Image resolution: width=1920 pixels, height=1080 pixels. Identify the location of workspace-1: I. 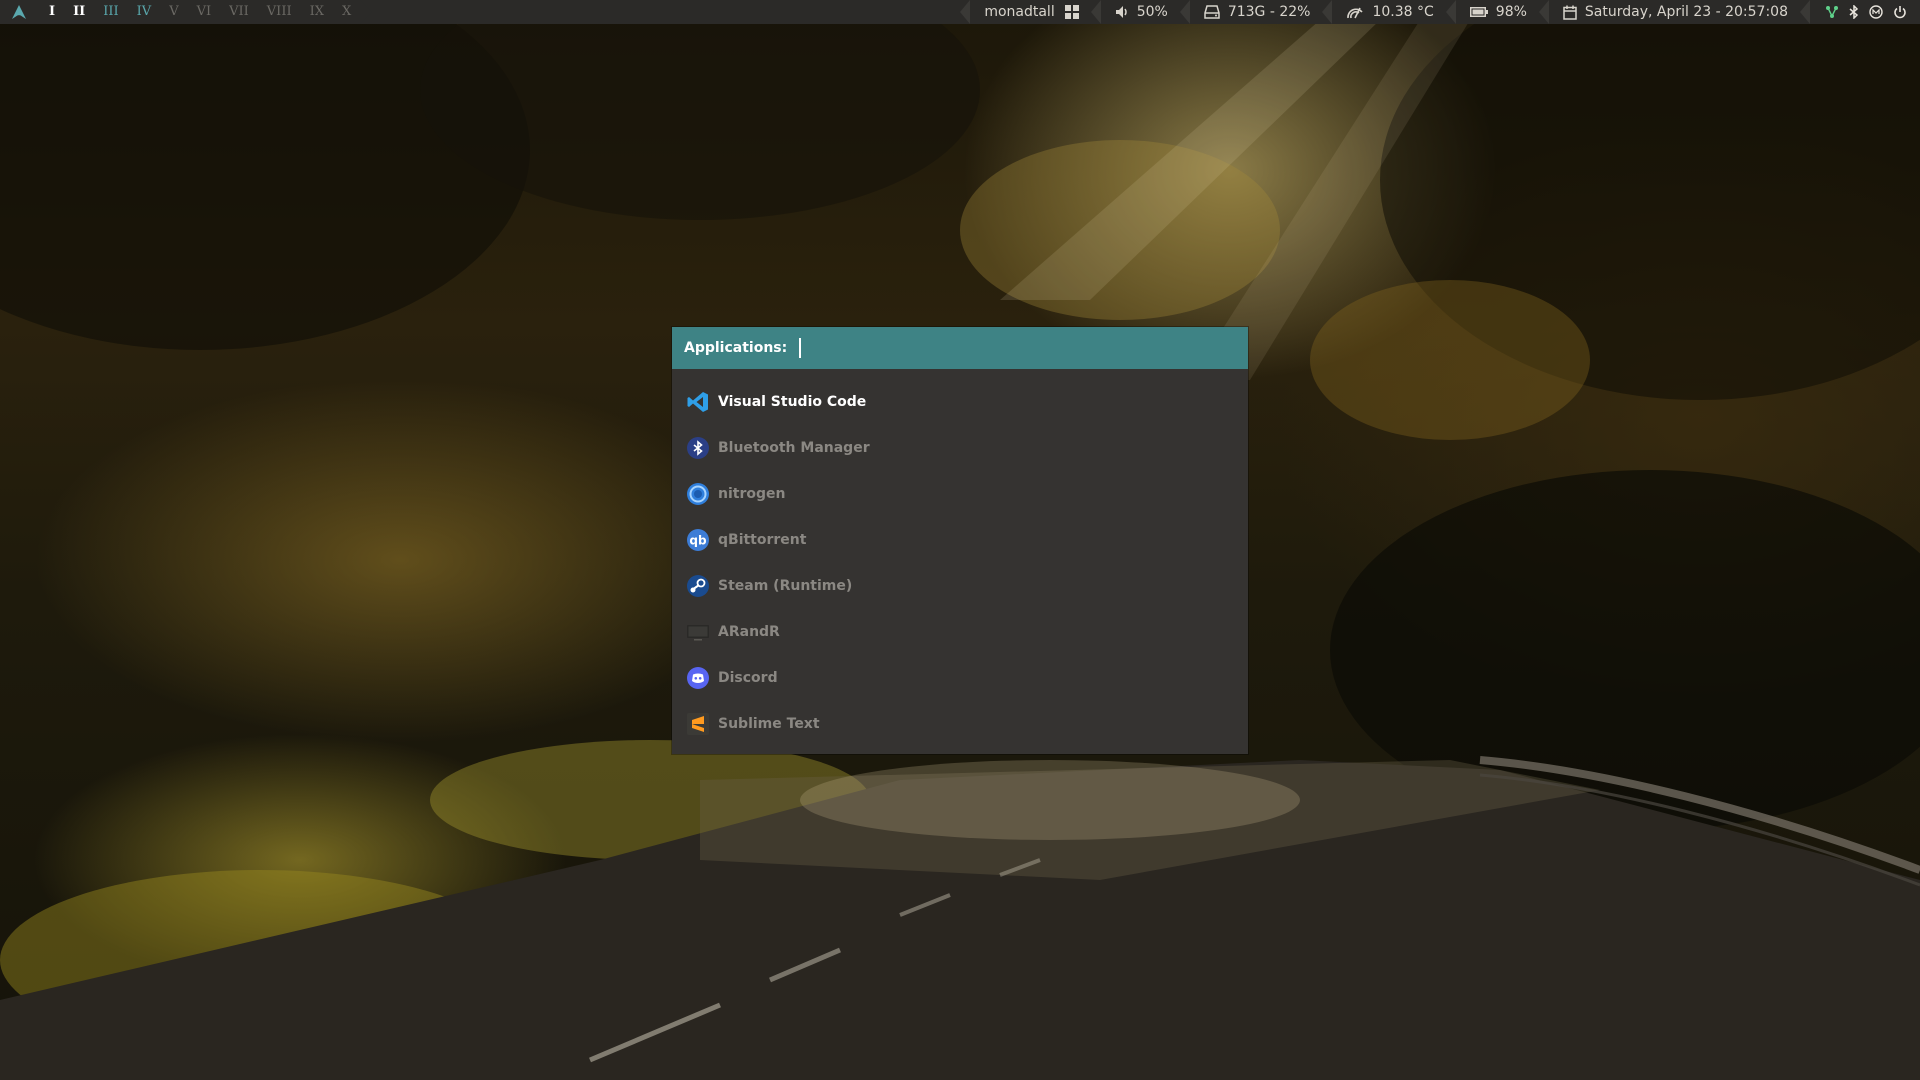
(52, 12).